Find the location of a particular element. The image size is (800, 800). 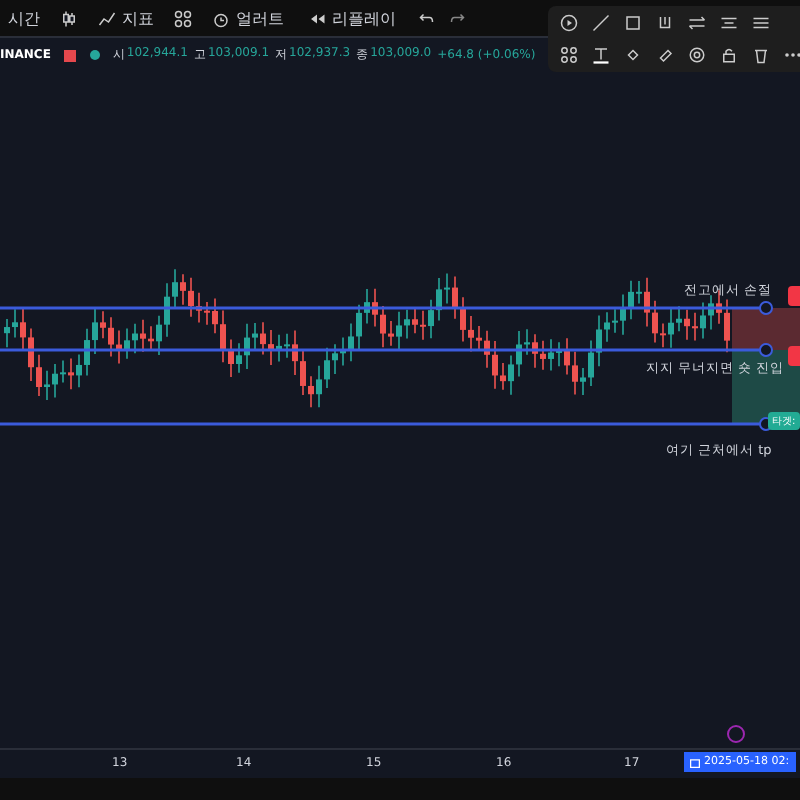

stop-loss-zone is located at coordinates (766, 329).